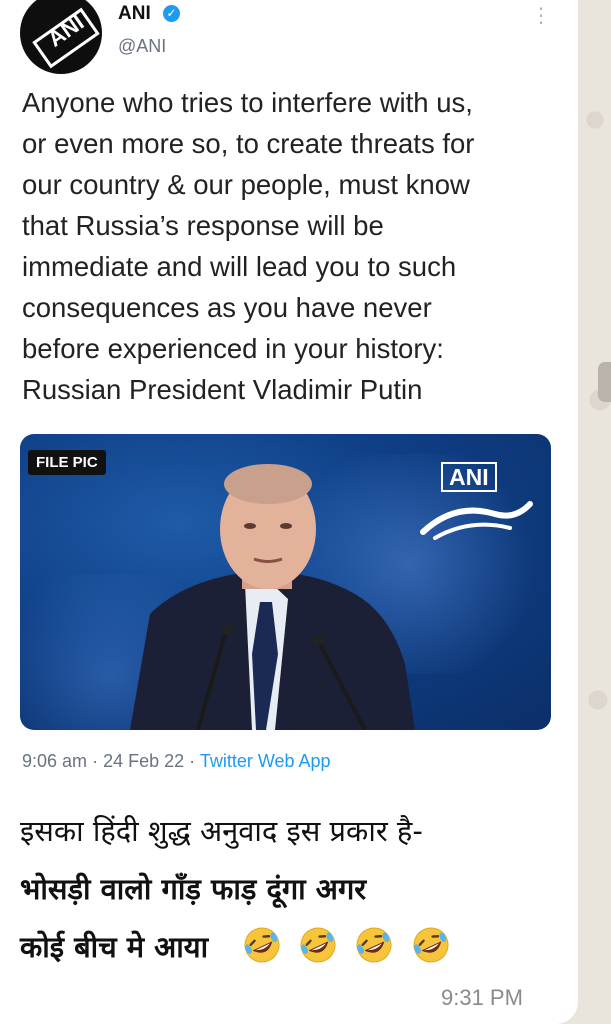  What do you see at coordinates (541, 16) in the screenshot?
I see `more-options-icon: · · ·` at bounding box center [541, 16].